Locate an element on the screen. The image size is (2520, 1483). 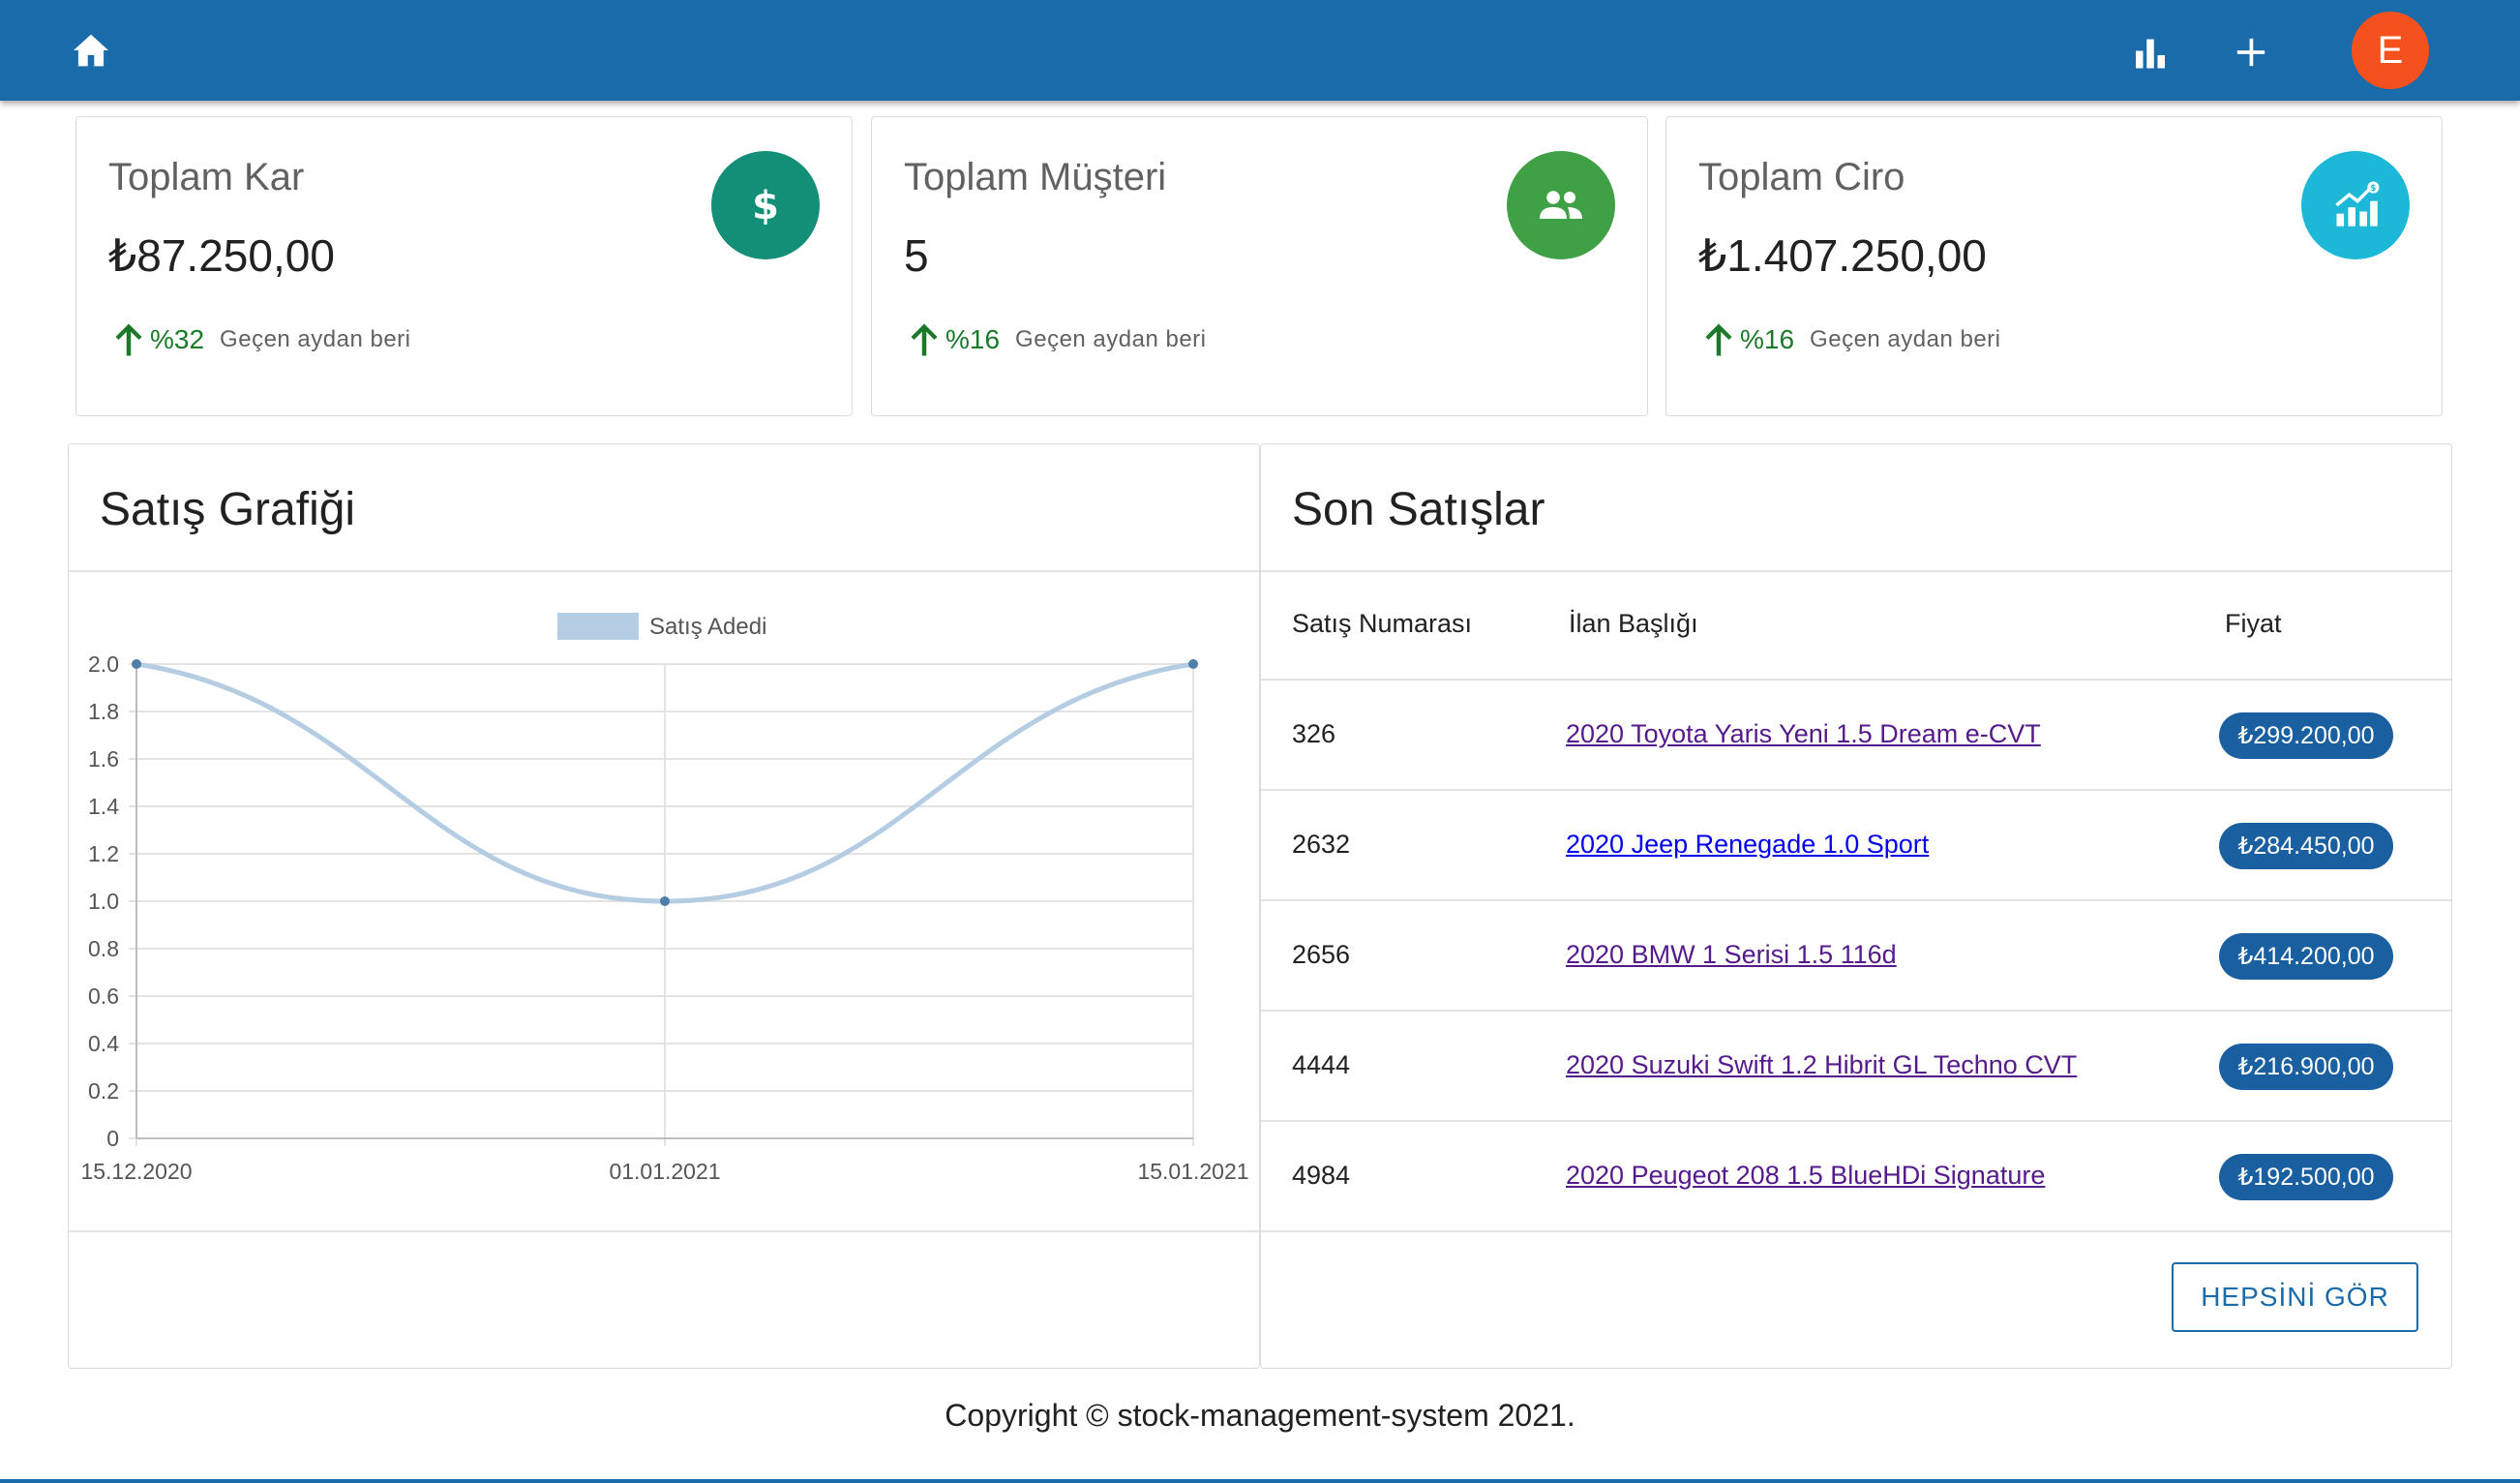
listing-title-link: 2020 Jeep Renegade 1.0 Sport is located at coordinates (1748, 845).